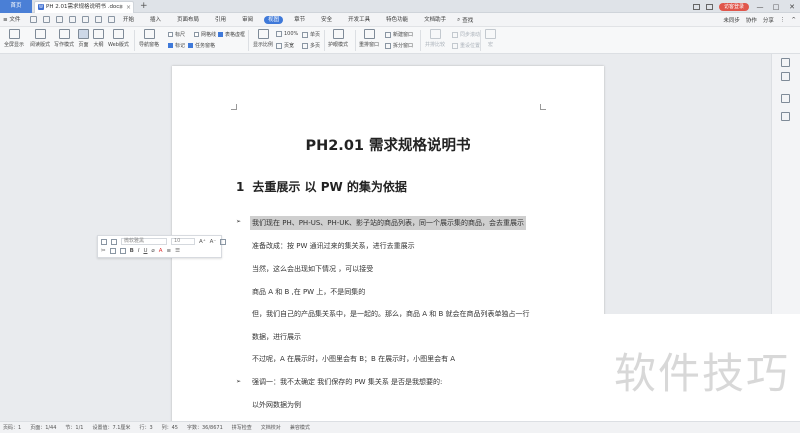  Describe the element at coordinates (435, 38) in the screenshot. I see `side-by-side-button: 并排比较` at that location.